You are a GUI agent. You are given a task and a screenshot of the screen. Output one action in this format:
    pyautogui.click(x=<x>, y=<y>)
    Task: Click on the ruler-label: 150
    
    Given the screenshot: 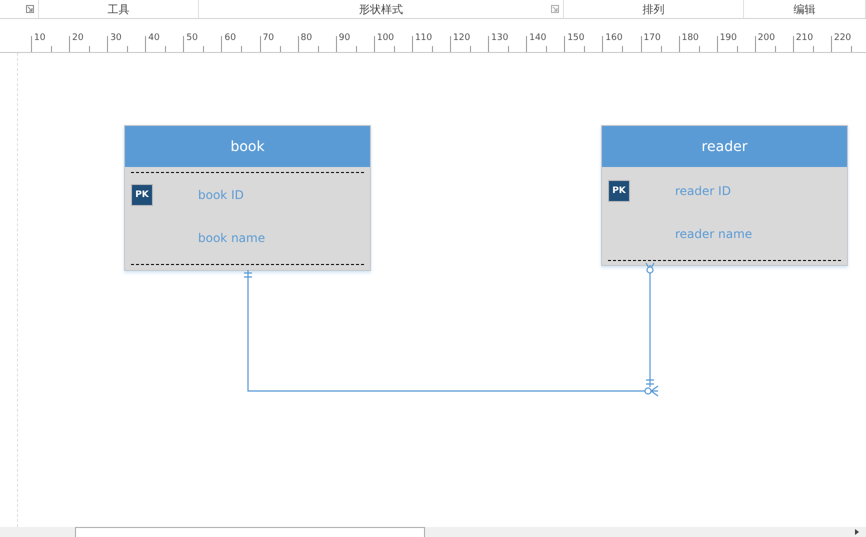 What is the action you would take?
    pyautogui.click(x=575, y=38)
    